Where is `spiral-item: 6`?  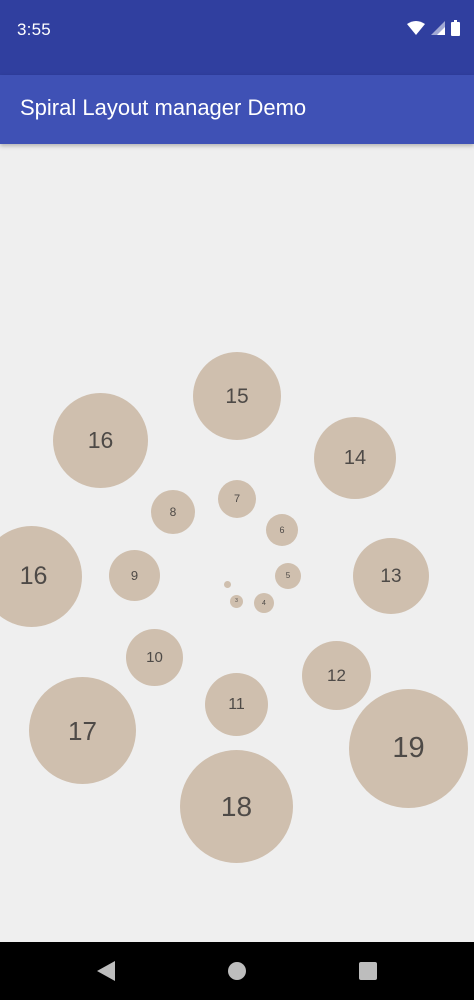
spiral-item: 6 is located at coordinates (282, 530).